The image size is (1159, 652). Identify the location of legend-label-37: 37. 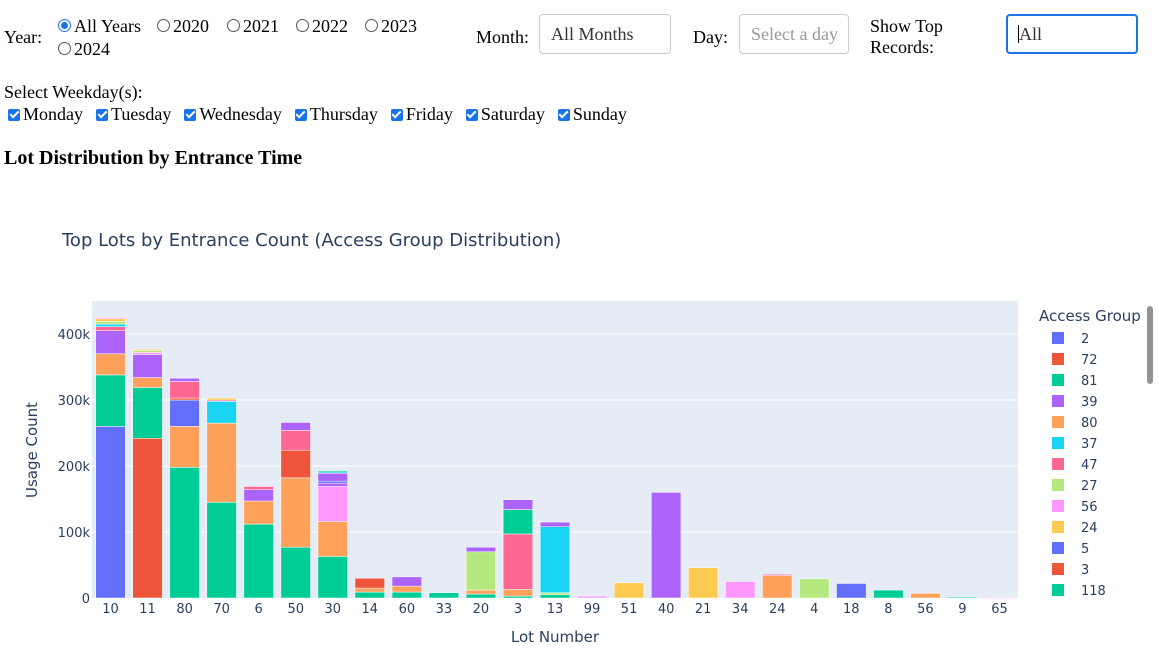
(1089, 444).